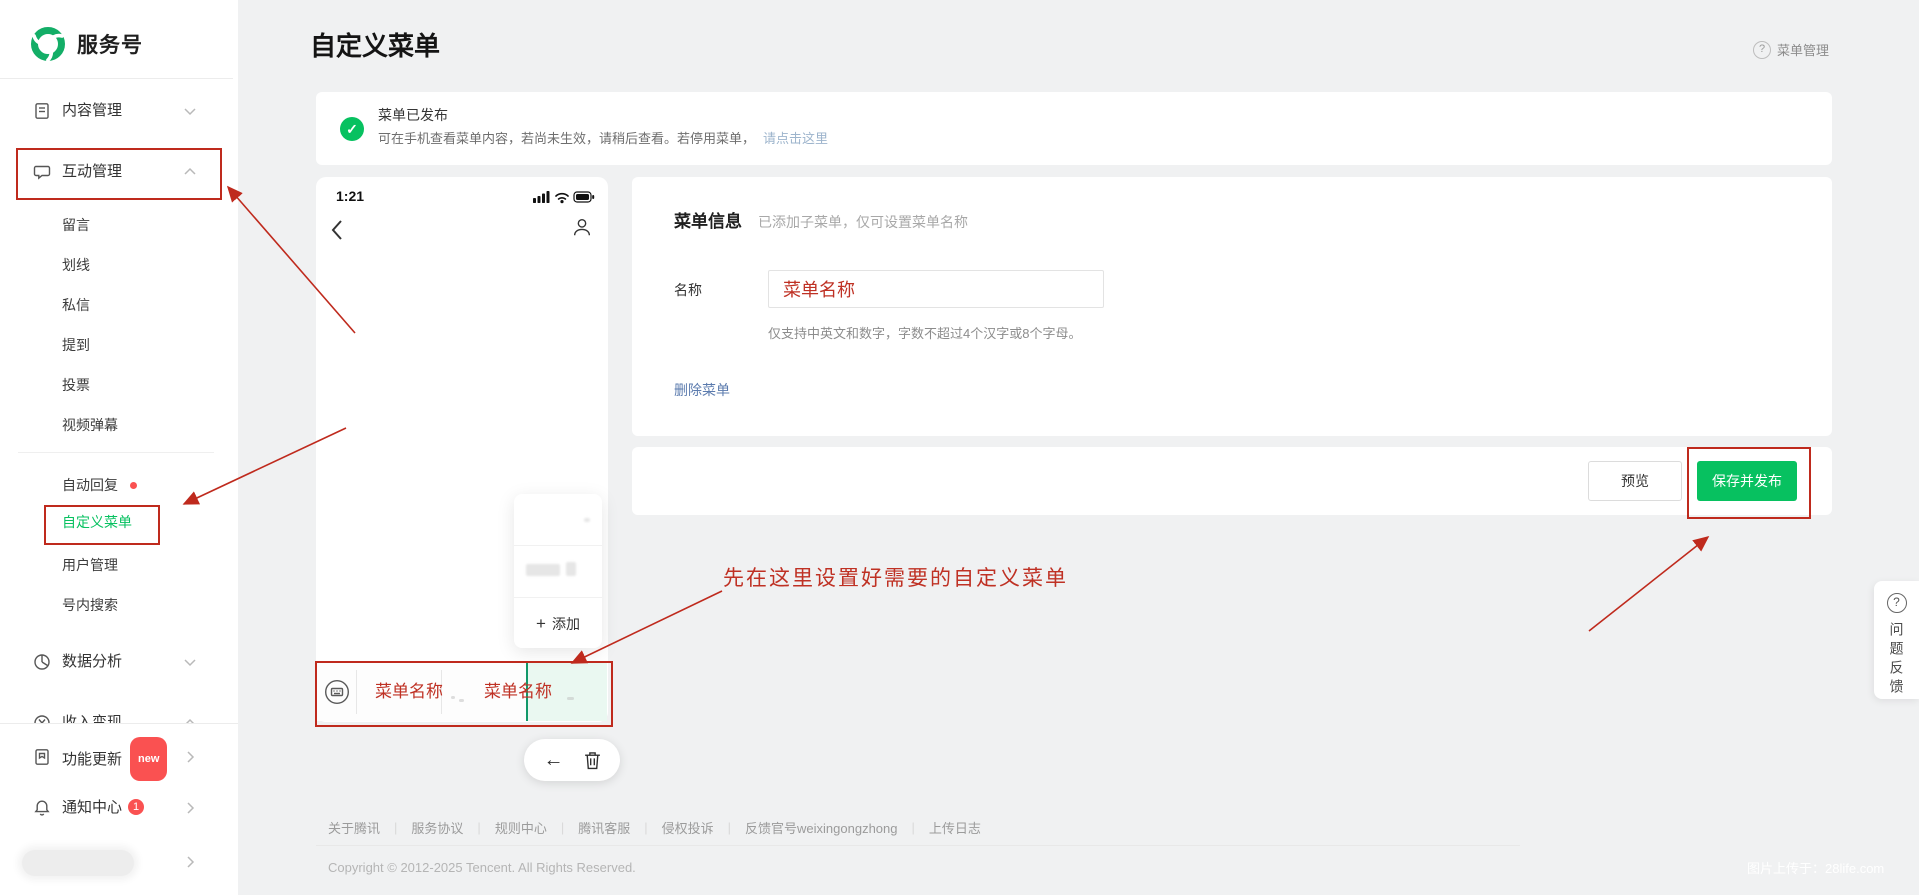  I want to click on sidebar-item-video-danmu: 视频弹幕, so click(119, 425).